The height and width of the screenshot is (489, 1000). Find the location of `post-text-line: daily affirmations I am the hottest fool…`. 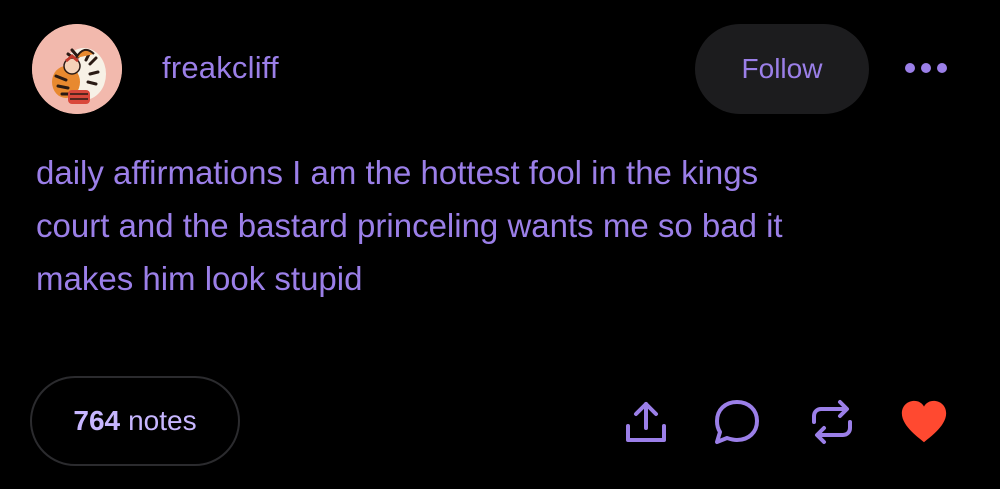

post-text-line: daily affirmations I am the hottest fool… is located at coordinates (397, 172).